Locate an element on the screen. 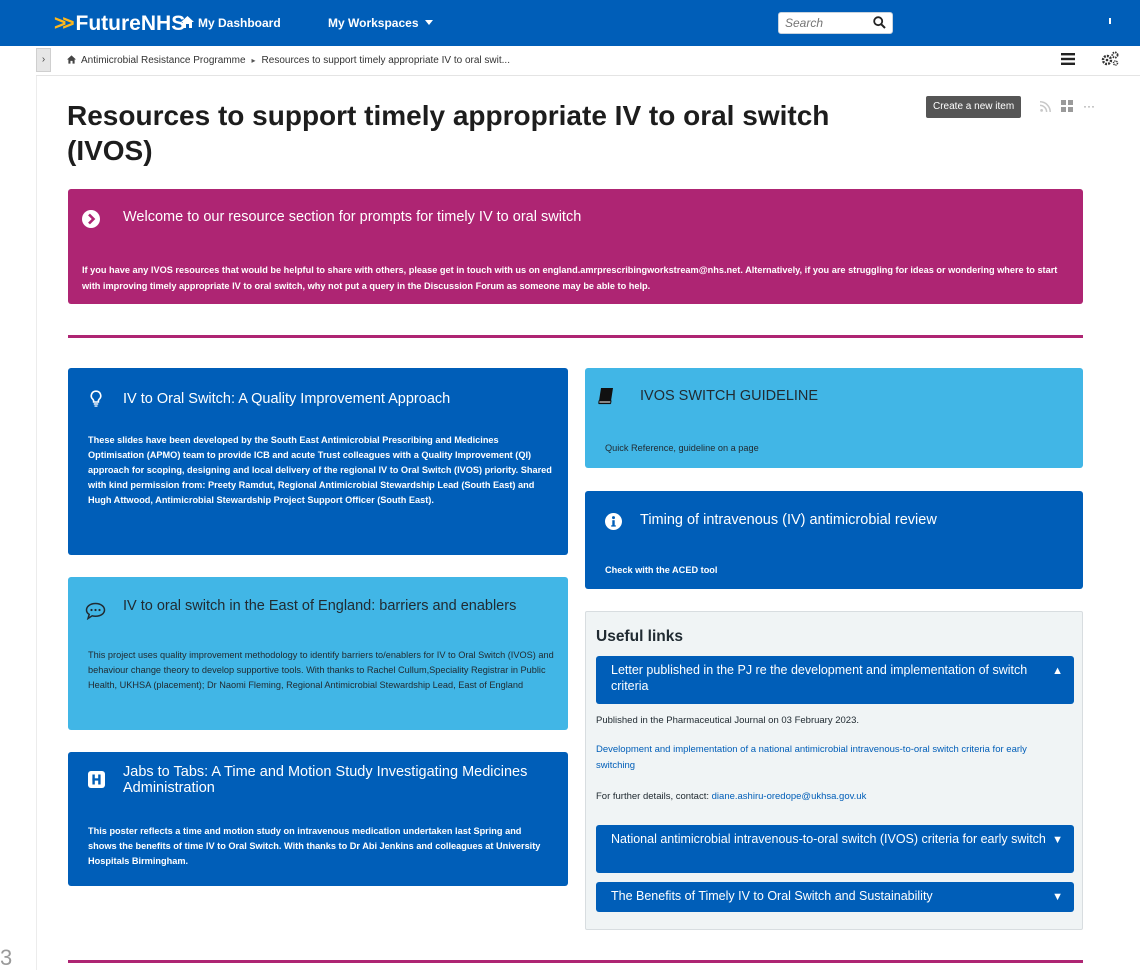  search-icon is located at coordinates (879, 22).